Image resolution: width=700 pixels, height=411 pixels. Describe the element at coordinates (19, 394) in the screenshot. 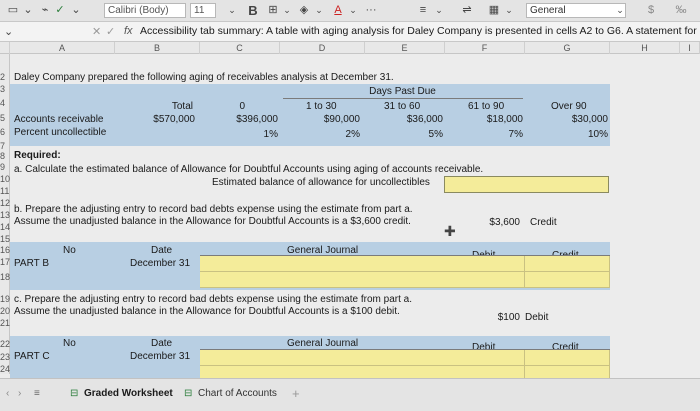

I see `next-sheet-icon: ›` at that location.